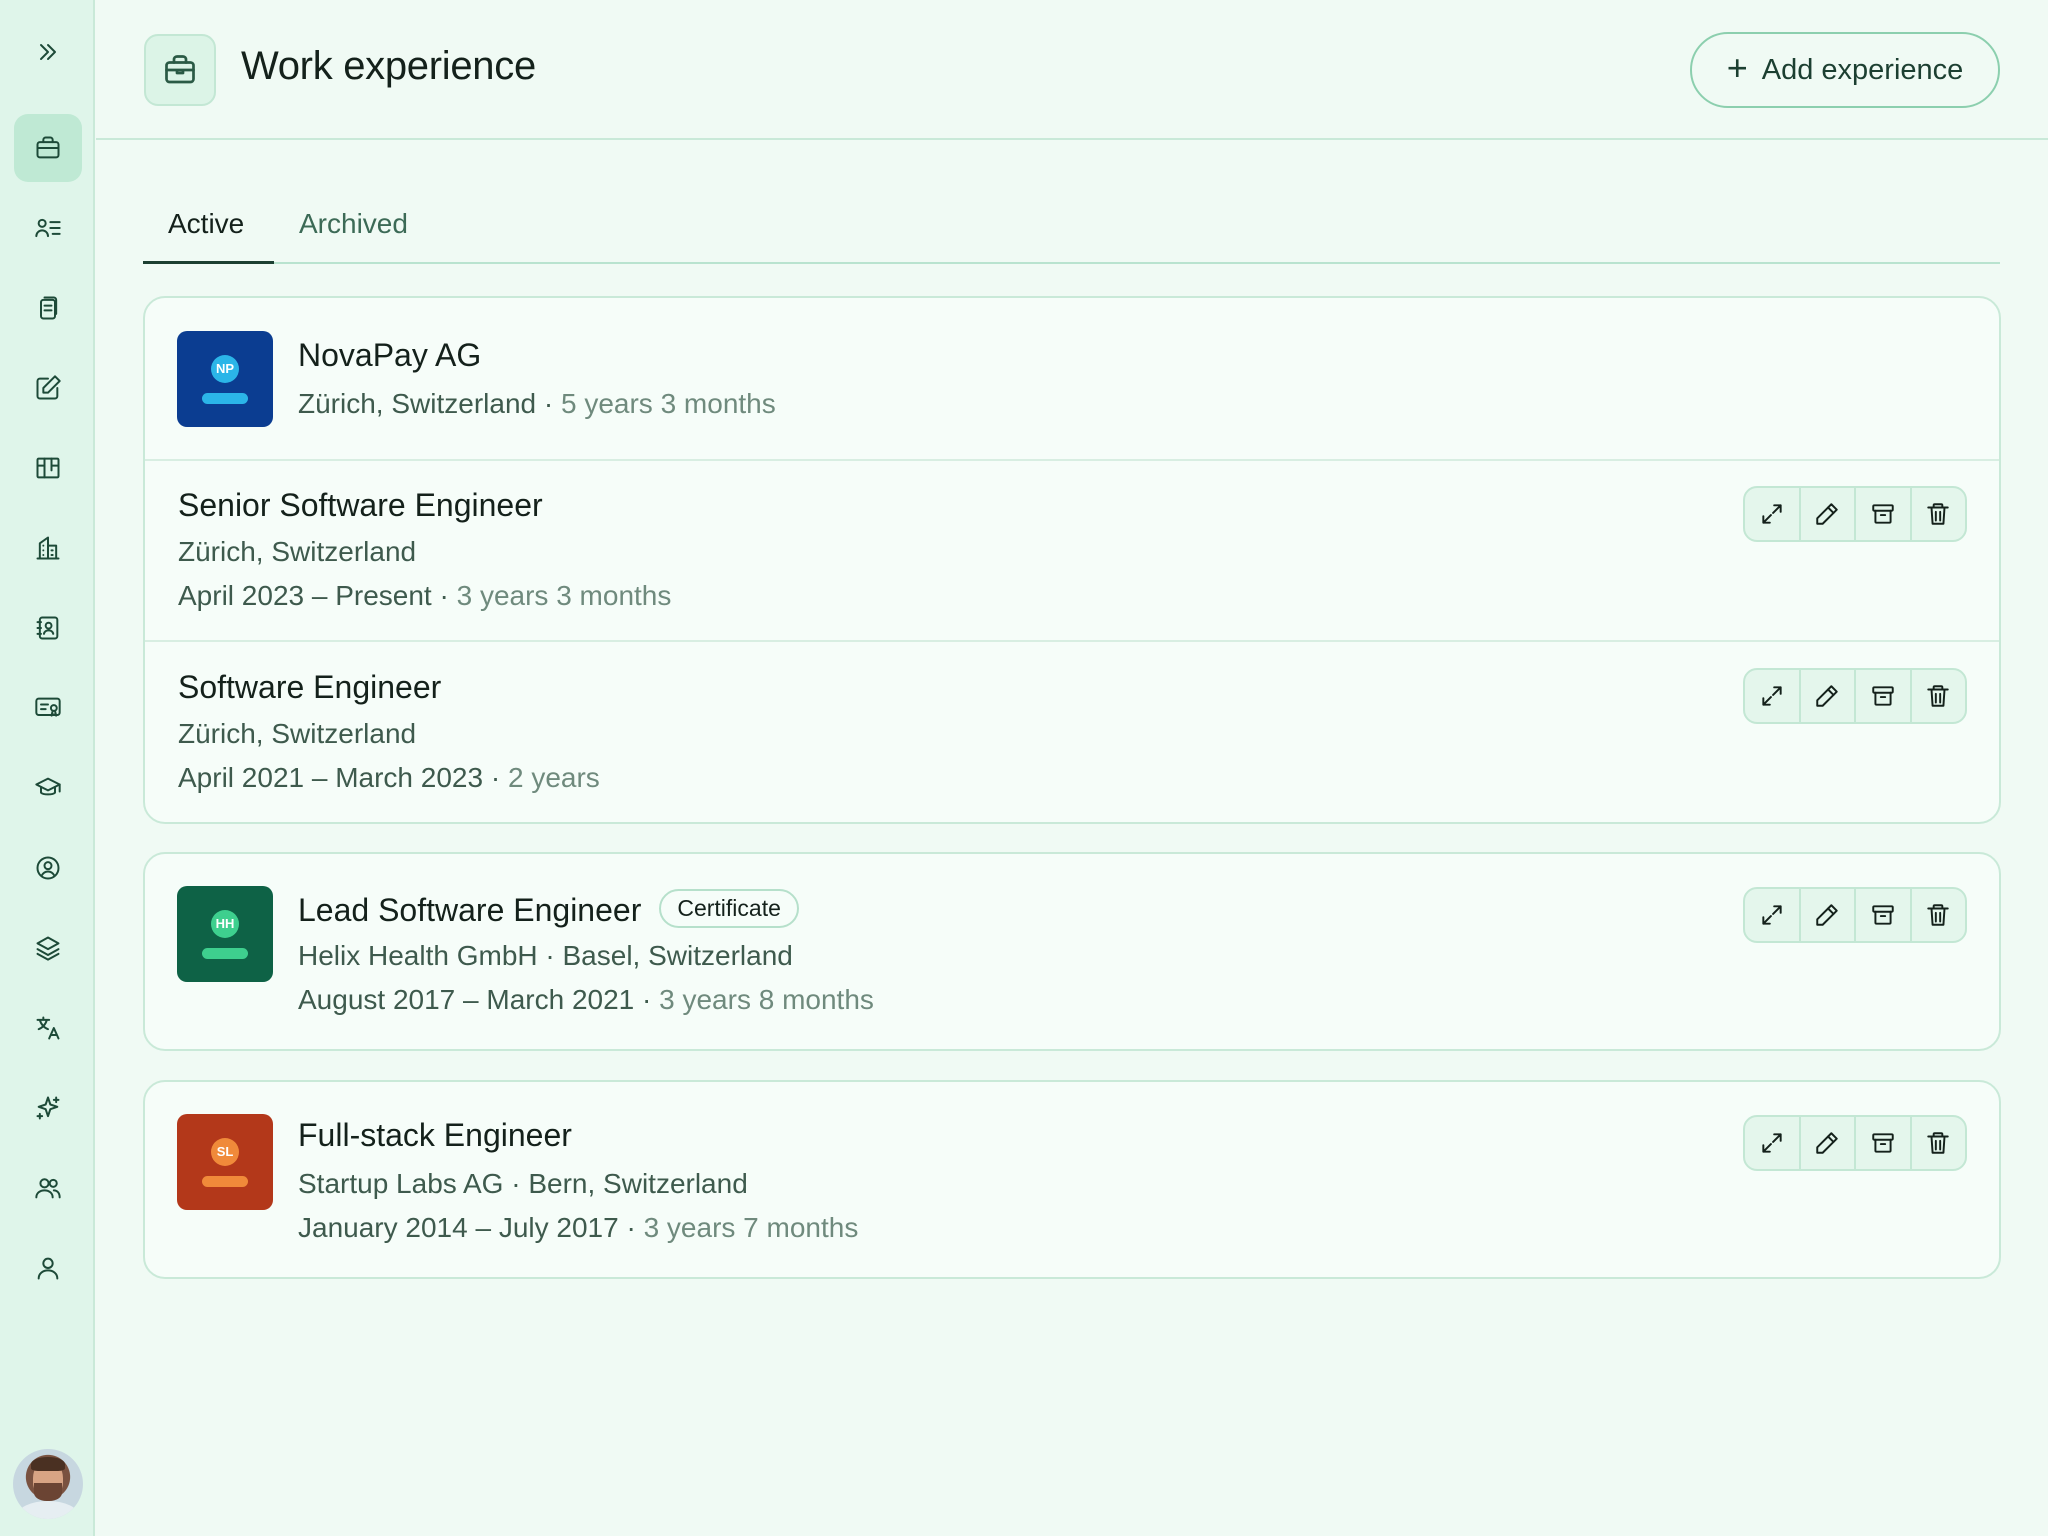 The width and height of the screenshot is (2048, 1536). Describe the element at coordinates (48, 1492) in the screenshot. I see `avatar-beard` at that location.